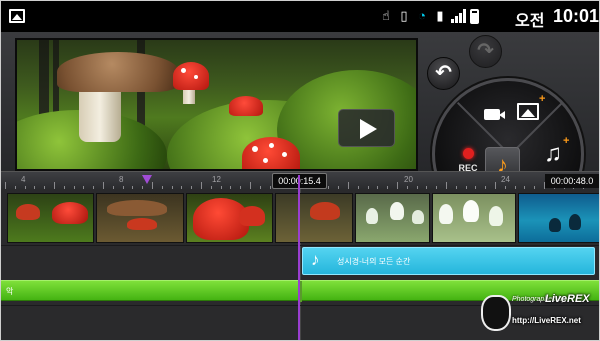 The image size is (600, 341). Describe the element at coordinates (576, 16) in the screenshot. I see `status-time: 10:01` at that location.